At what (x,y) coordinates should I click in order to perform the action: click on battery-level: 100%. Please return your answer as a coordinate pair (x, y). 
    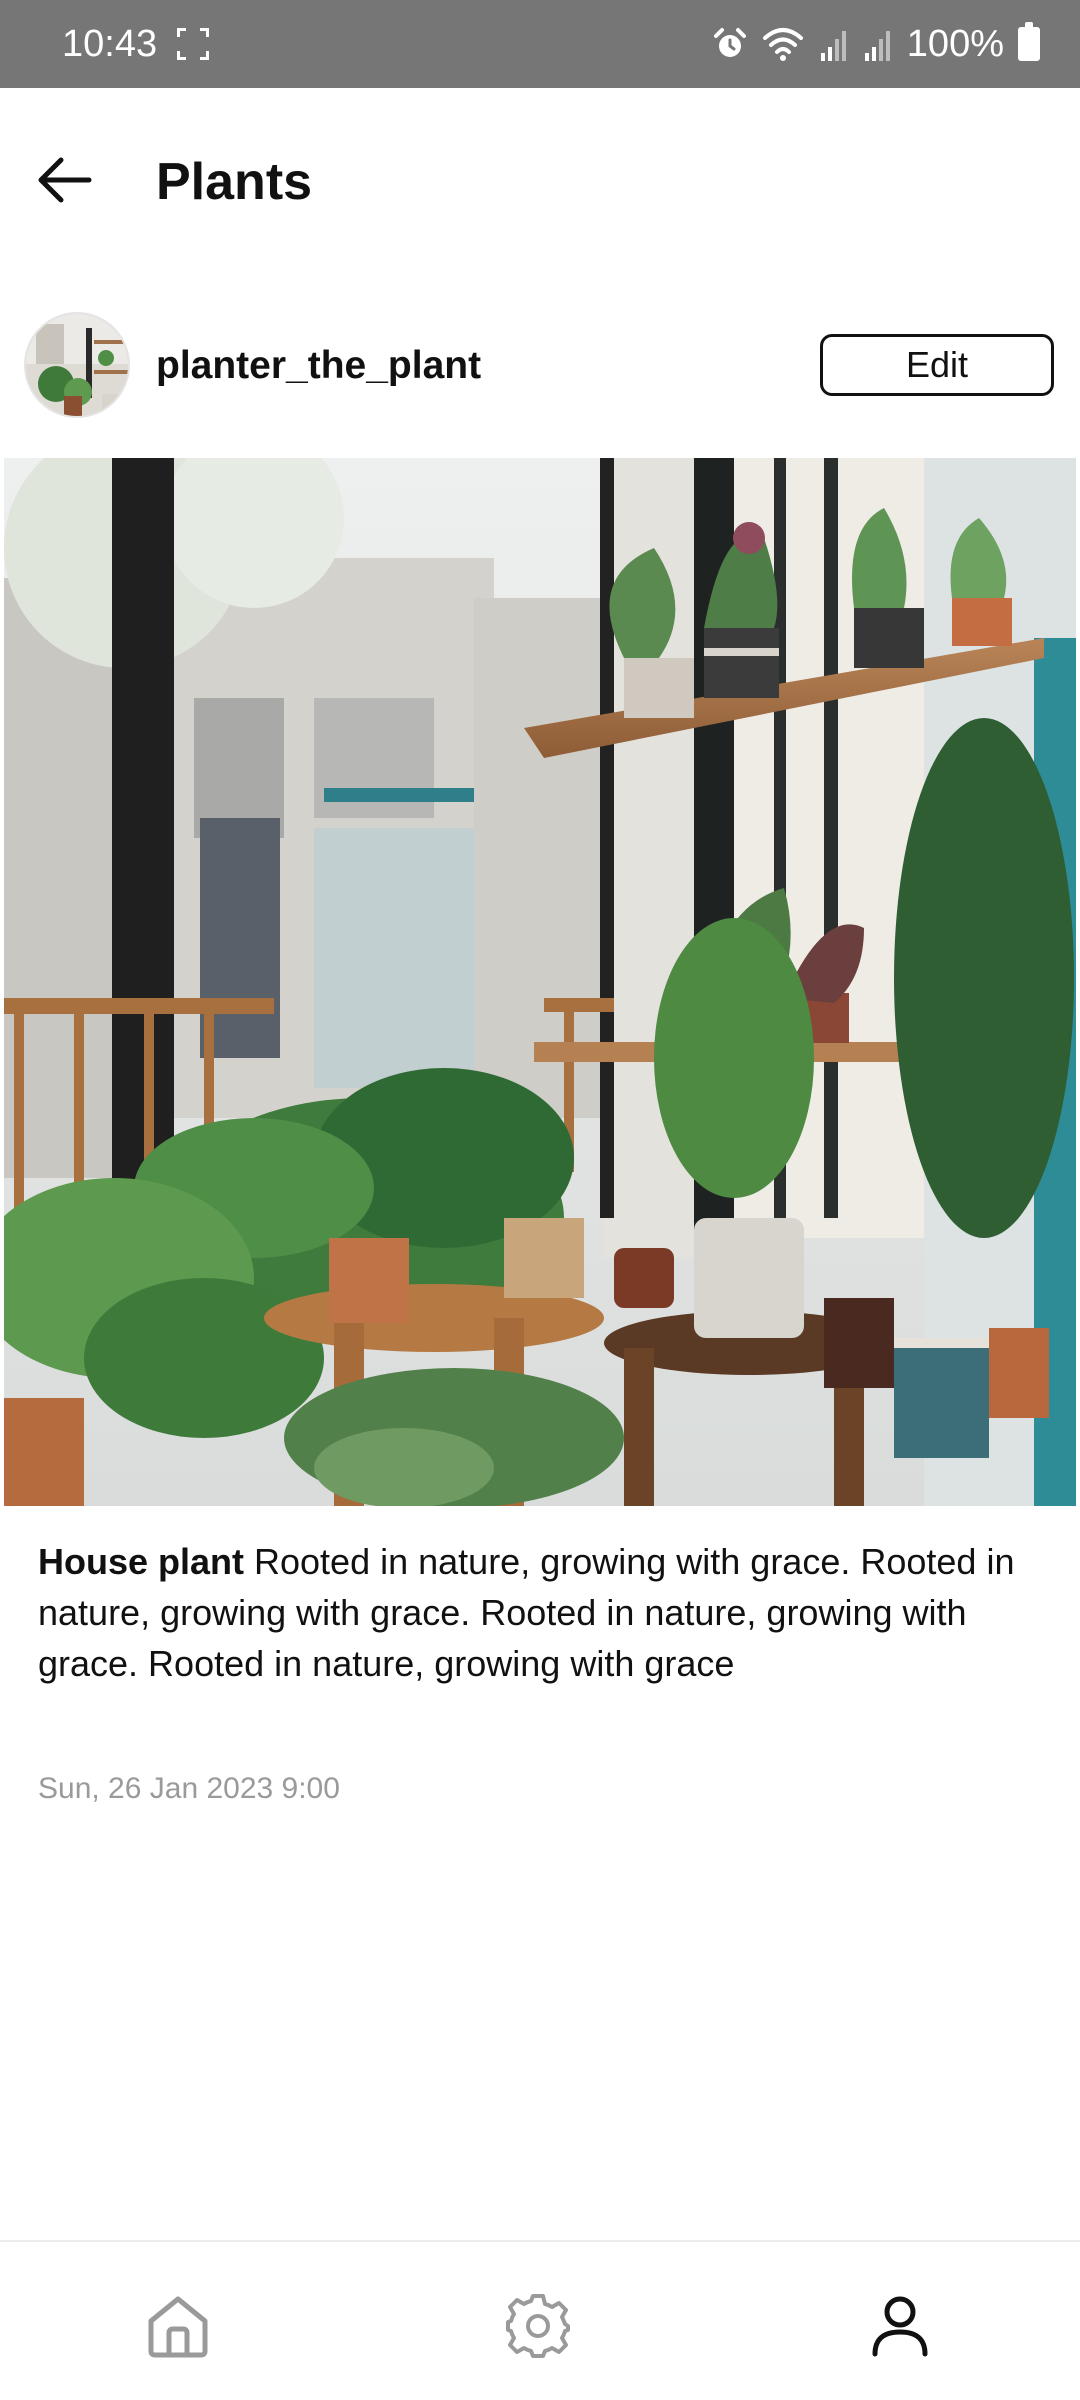
    Looking at the image, I should click on (955, 43).